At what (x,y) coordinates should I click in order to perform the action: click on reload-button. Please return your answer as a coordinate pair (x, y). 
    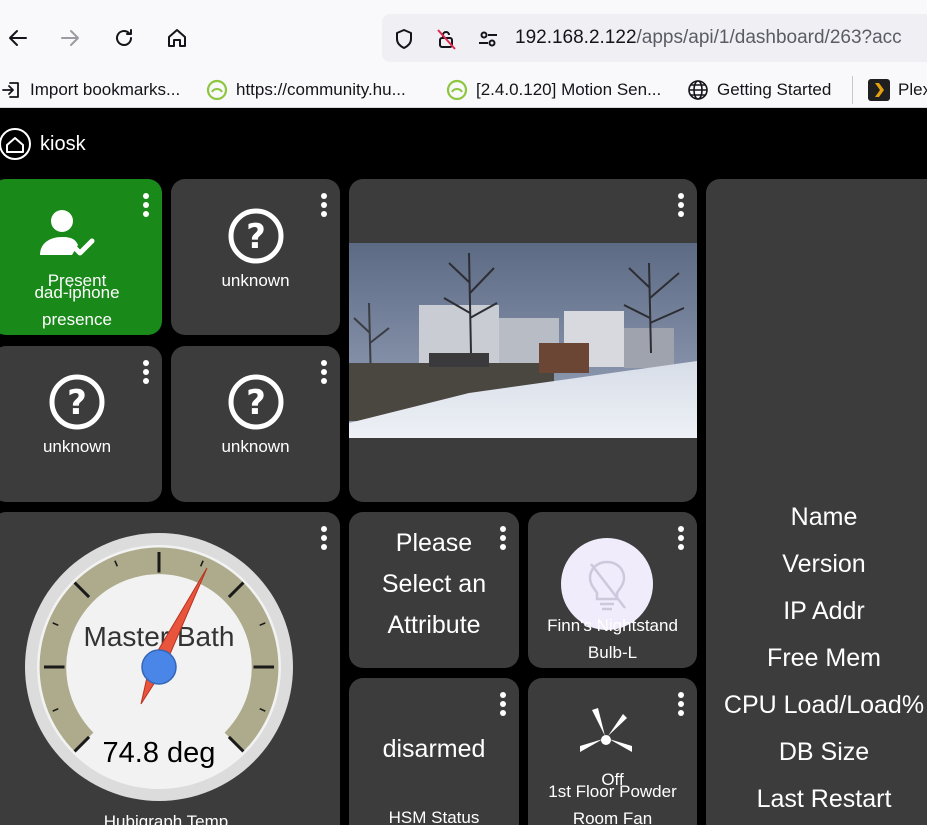
    Looking at the image, I should click on (124, 38).